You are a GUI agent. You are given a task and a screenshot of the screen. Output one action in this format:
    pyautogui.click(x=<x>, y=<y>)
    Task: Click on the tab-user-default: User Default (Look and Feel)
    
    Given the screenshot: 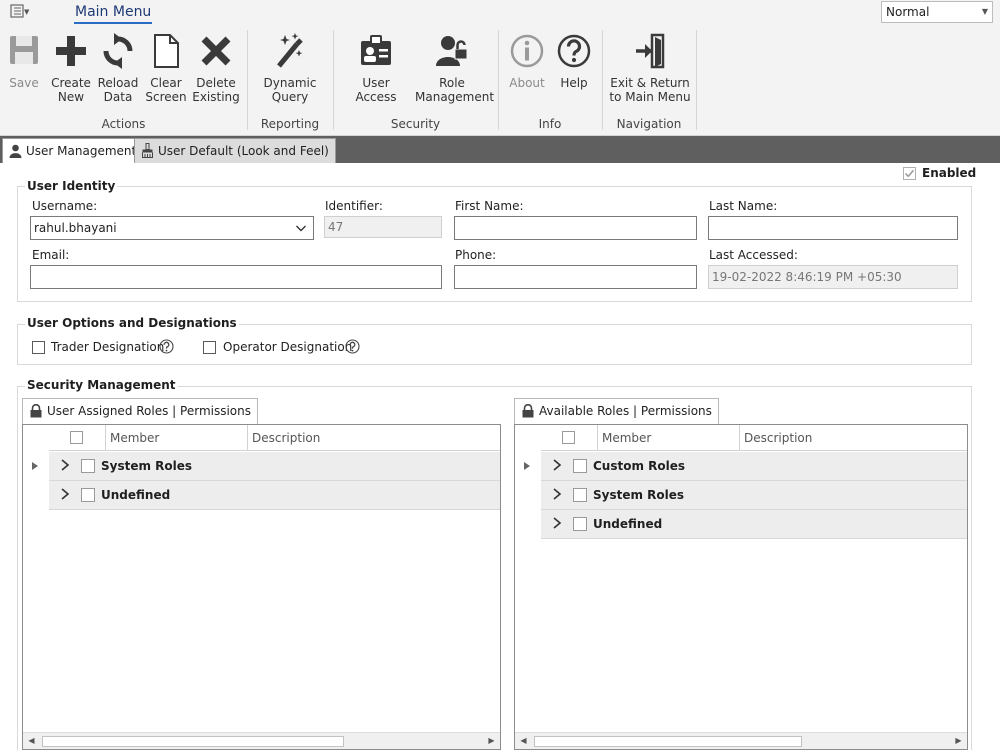 What is the action you would take?
    pyautogui.click(x=235, y=150)
    